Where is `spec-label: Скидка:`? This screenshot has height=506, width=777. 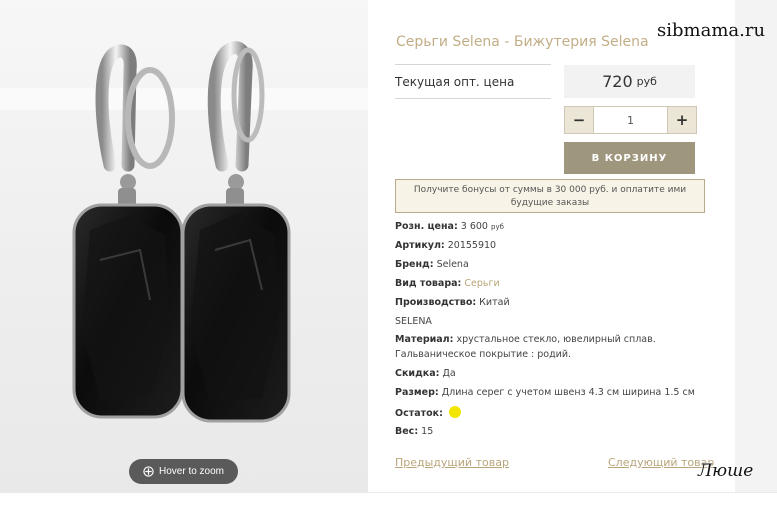
spec-label: Скидка: is located at coordinates (417, 373).